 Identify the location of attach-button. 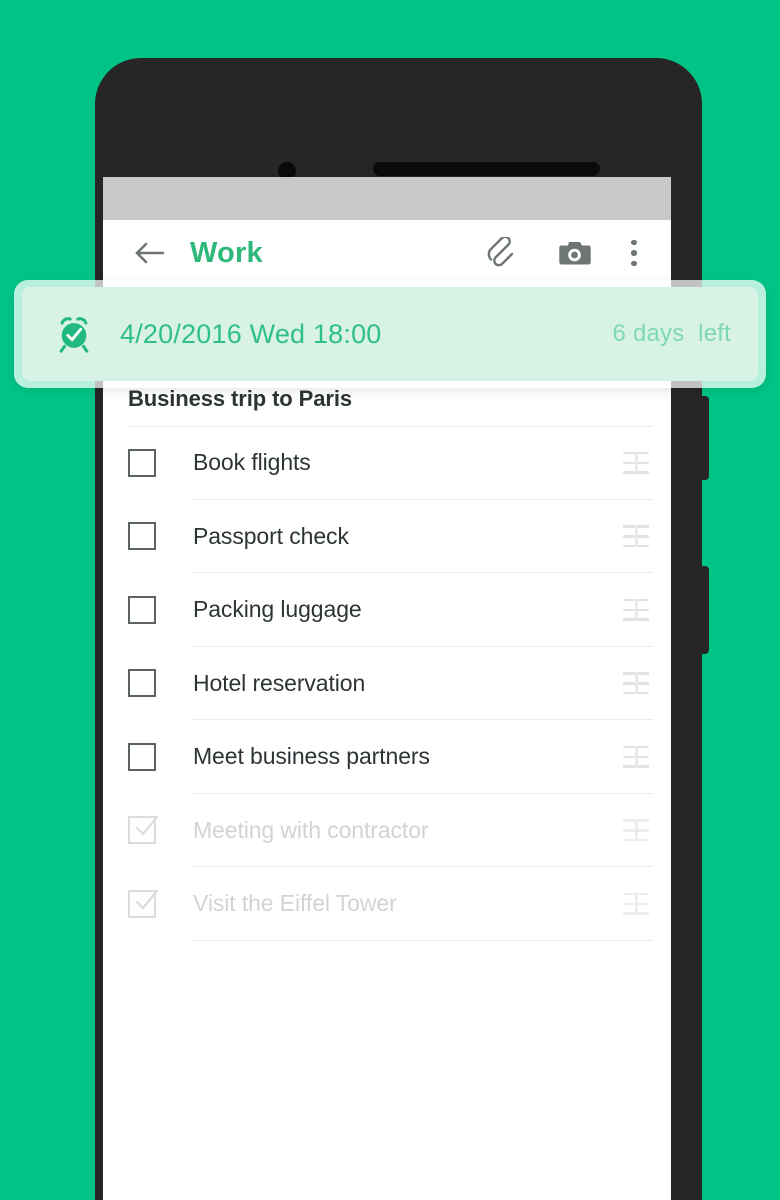
(501, 253).